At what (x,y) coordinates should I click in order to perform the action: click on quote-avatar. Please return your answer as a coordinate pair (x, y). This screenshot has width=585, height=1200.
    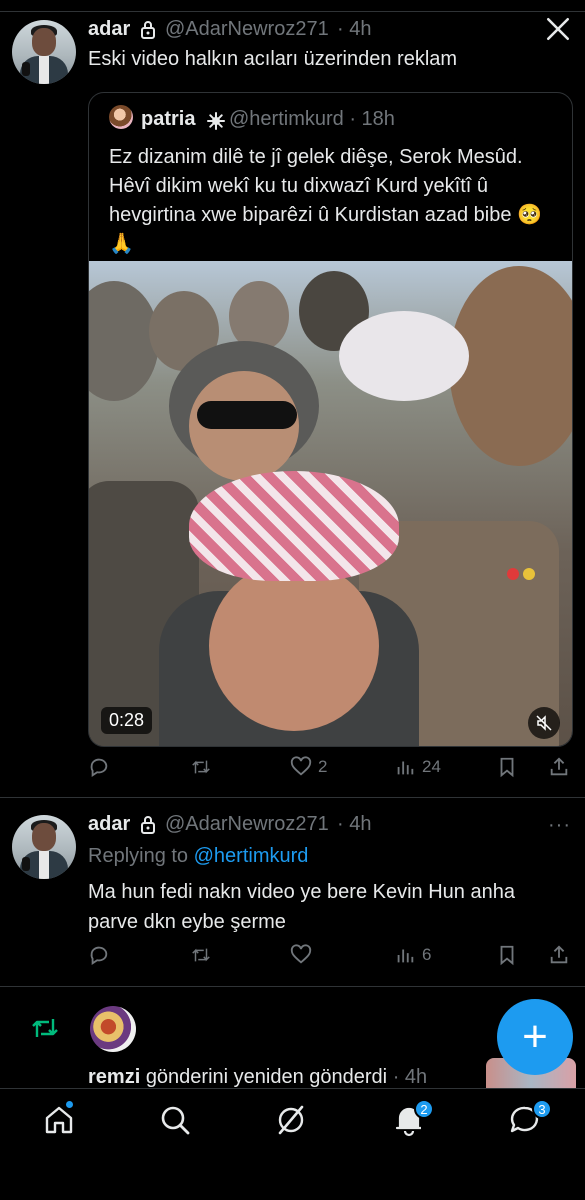
    Looking at the image, I should click on (121, 117).